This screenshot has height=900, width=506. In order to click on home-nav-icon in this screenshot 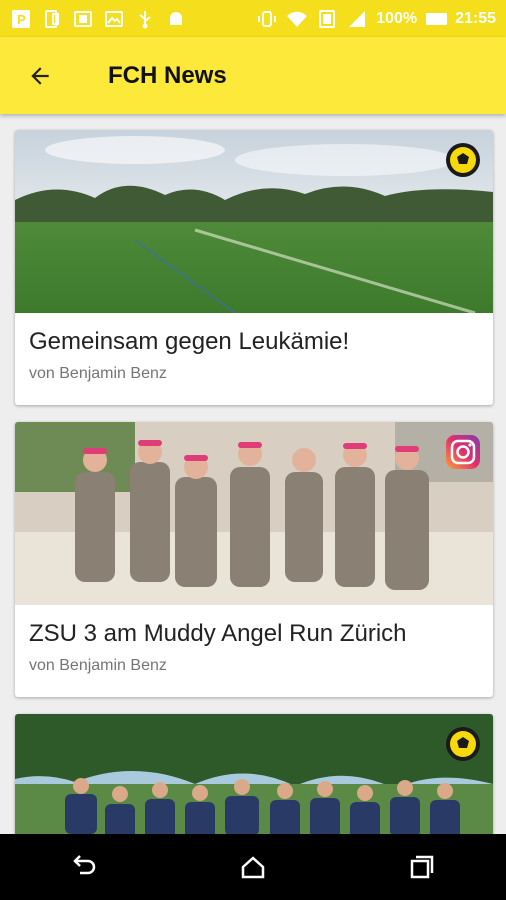, I will do `click(253, 867)`.